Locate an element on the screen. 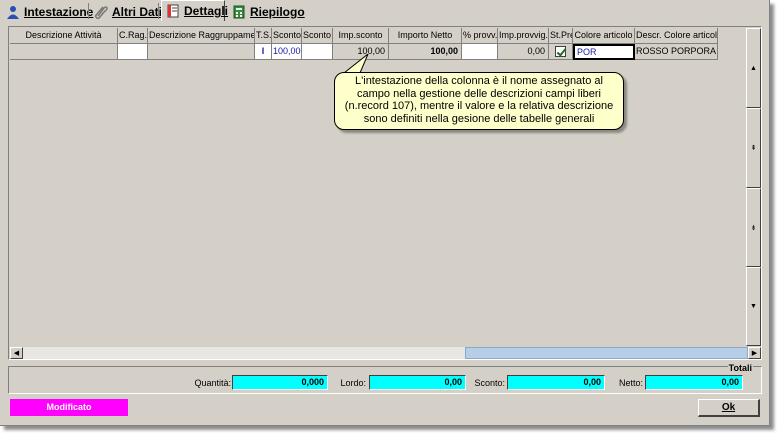 This screenshot has height=433, width=777. cell-perc-provv is located at coordinates (480, 52).